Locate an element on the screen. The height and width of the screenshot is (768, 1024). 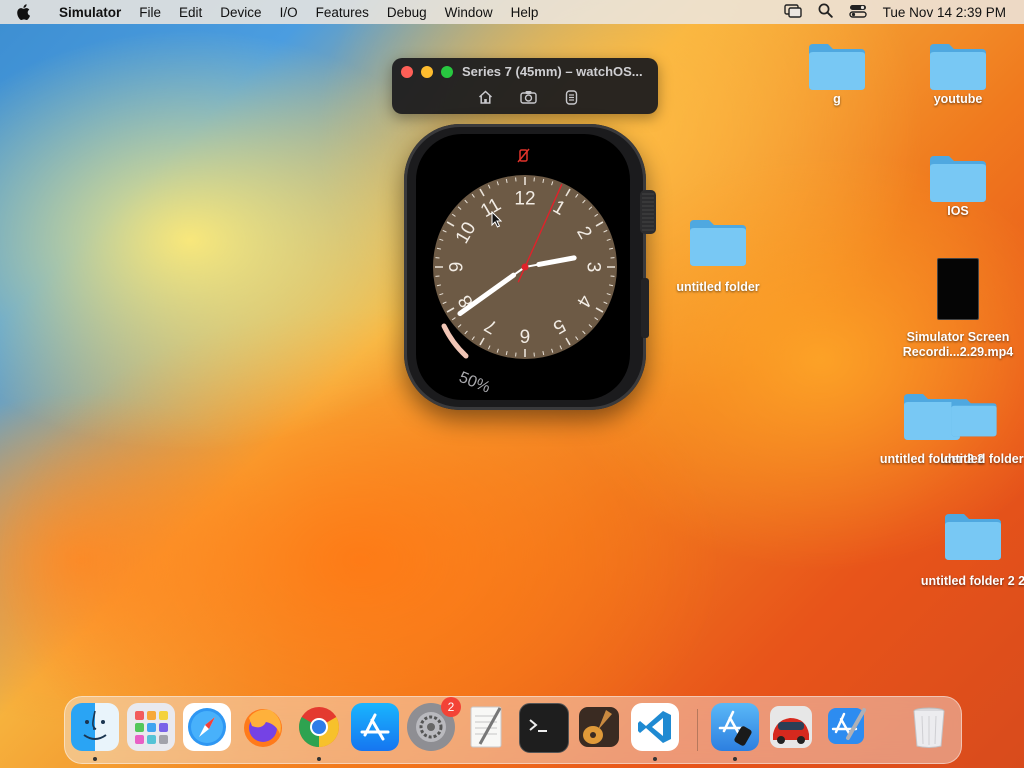
racing-game-icon is located at coordinates (791, 727).